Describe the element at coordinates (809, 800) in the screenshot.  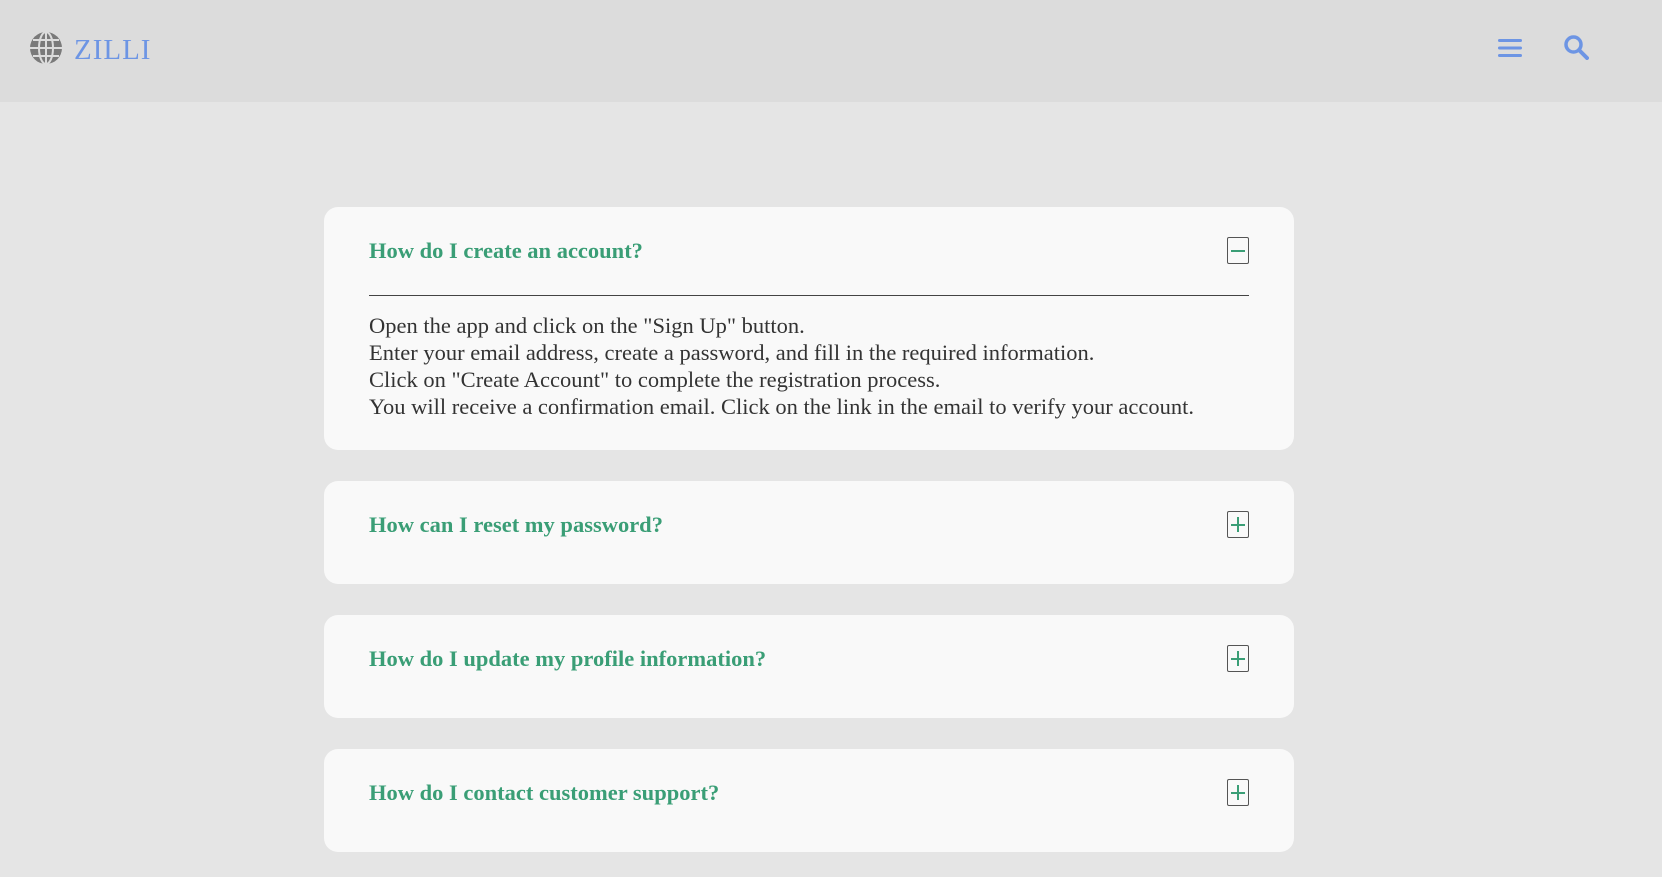
I see `faq-item-contact-support: How do I contact customer support?` at that location.